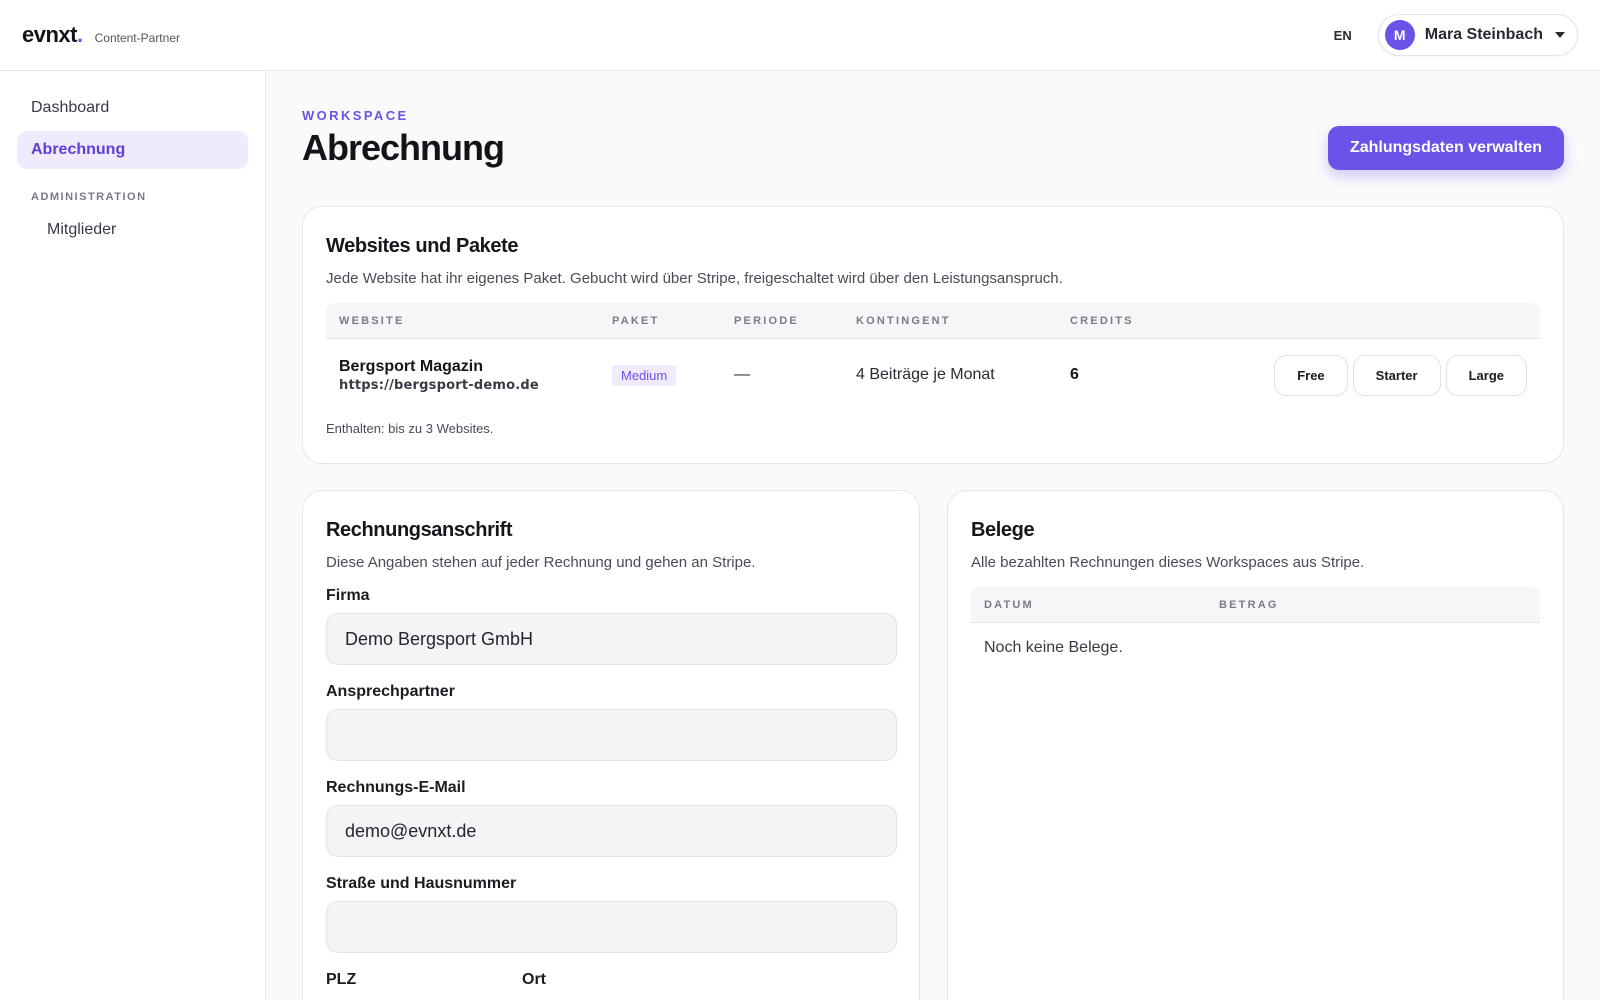  Describe the element at coordinates (439, 385) in the screenshot. I see `website-url: https://bergsport-demo.de` at that location.